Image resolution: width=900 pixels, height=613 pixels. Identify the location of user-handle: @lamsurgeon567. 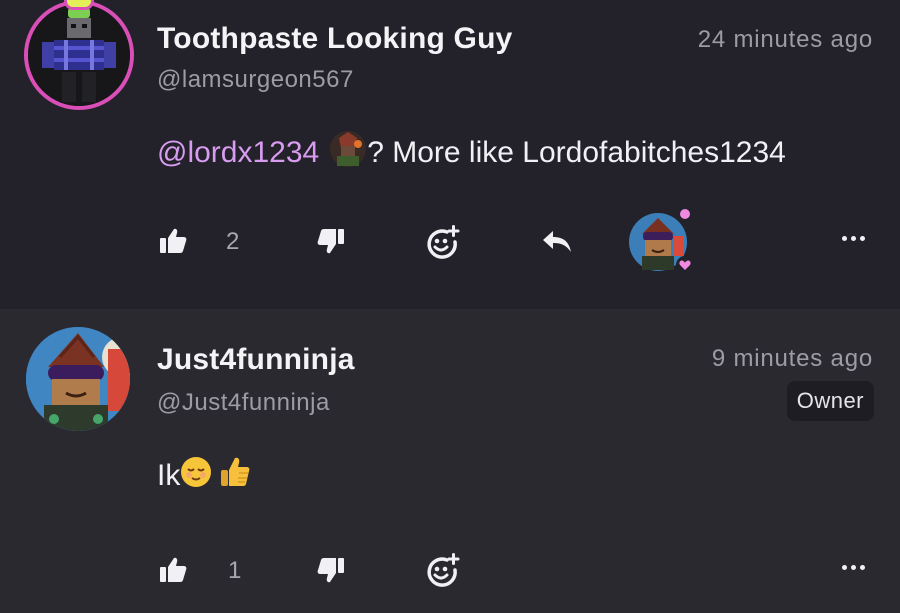
(255, 80).